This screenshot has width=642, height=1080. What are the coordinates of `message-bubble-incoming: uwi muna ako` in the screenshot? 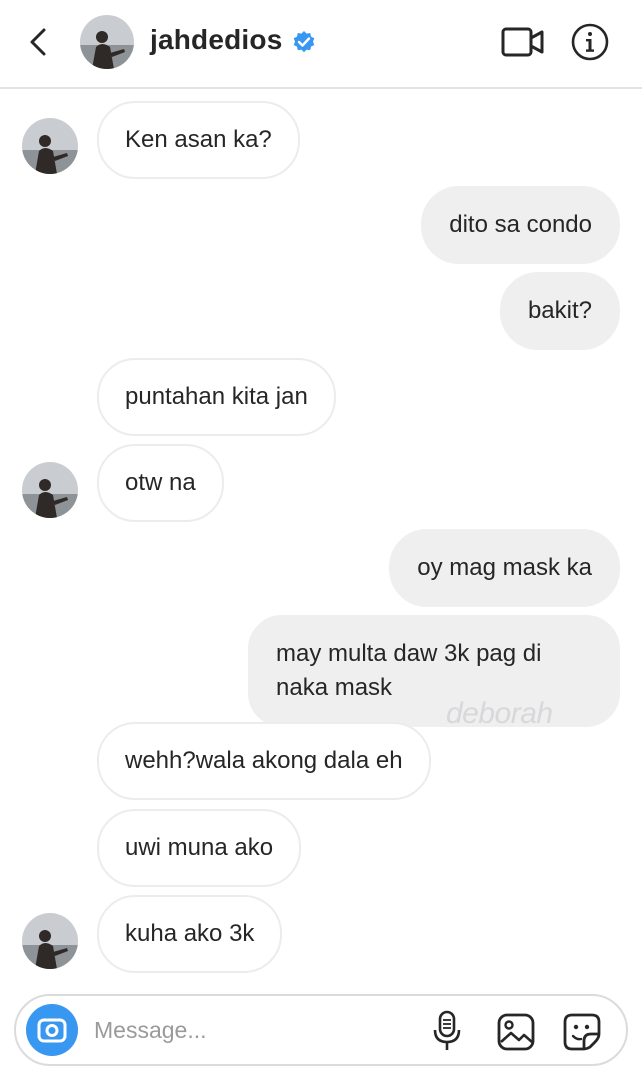 It's located at (199, 848).